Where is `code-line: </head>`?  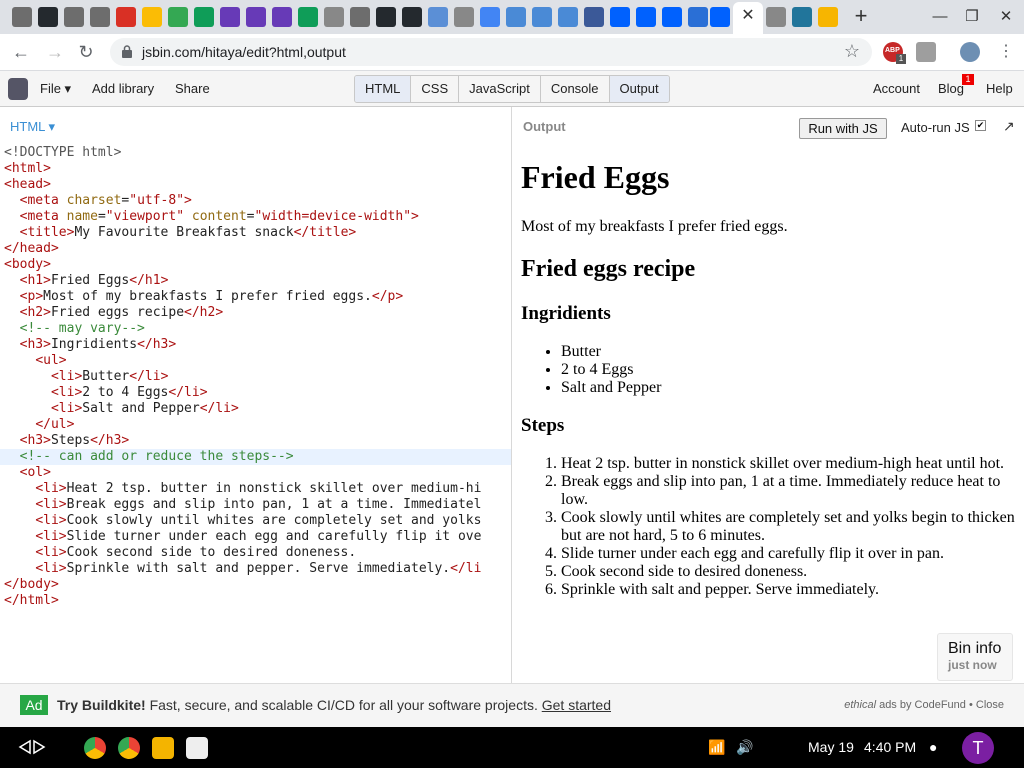 code-line: </head> is located at coordinates (255, 249).